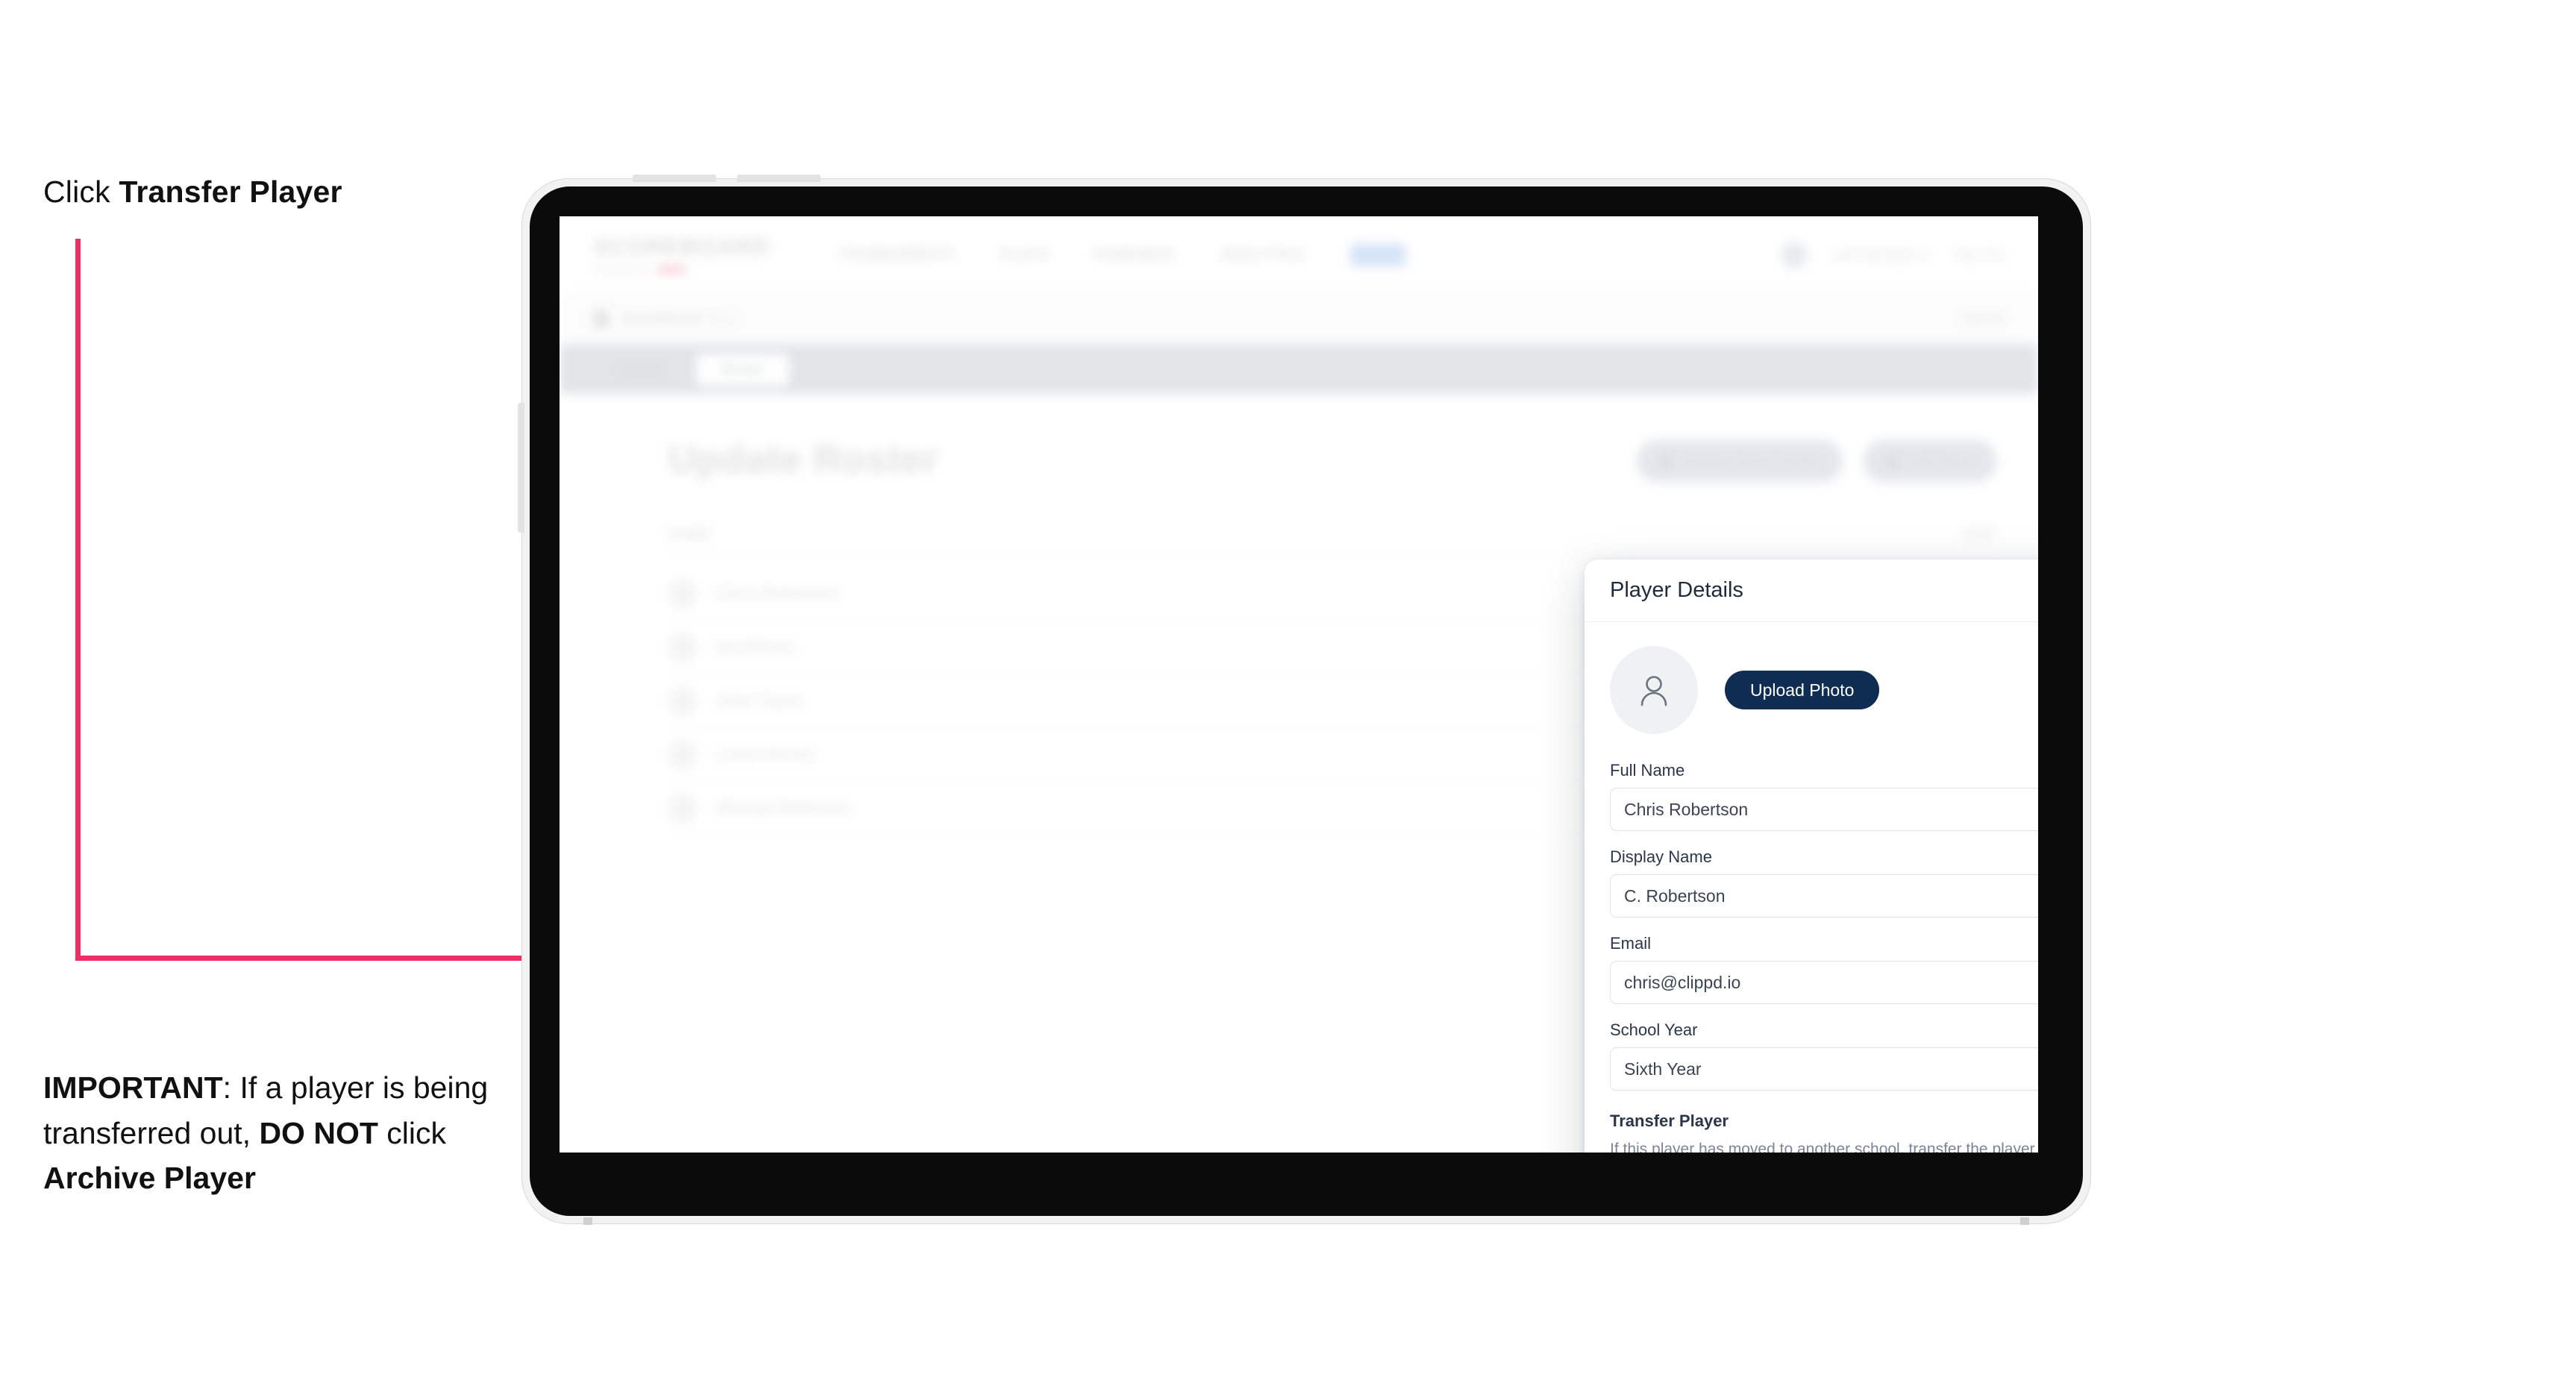  Describe the element at coordinates (755, 647) in the screenshot. I see `player-name: Ian Wilson` at that location.